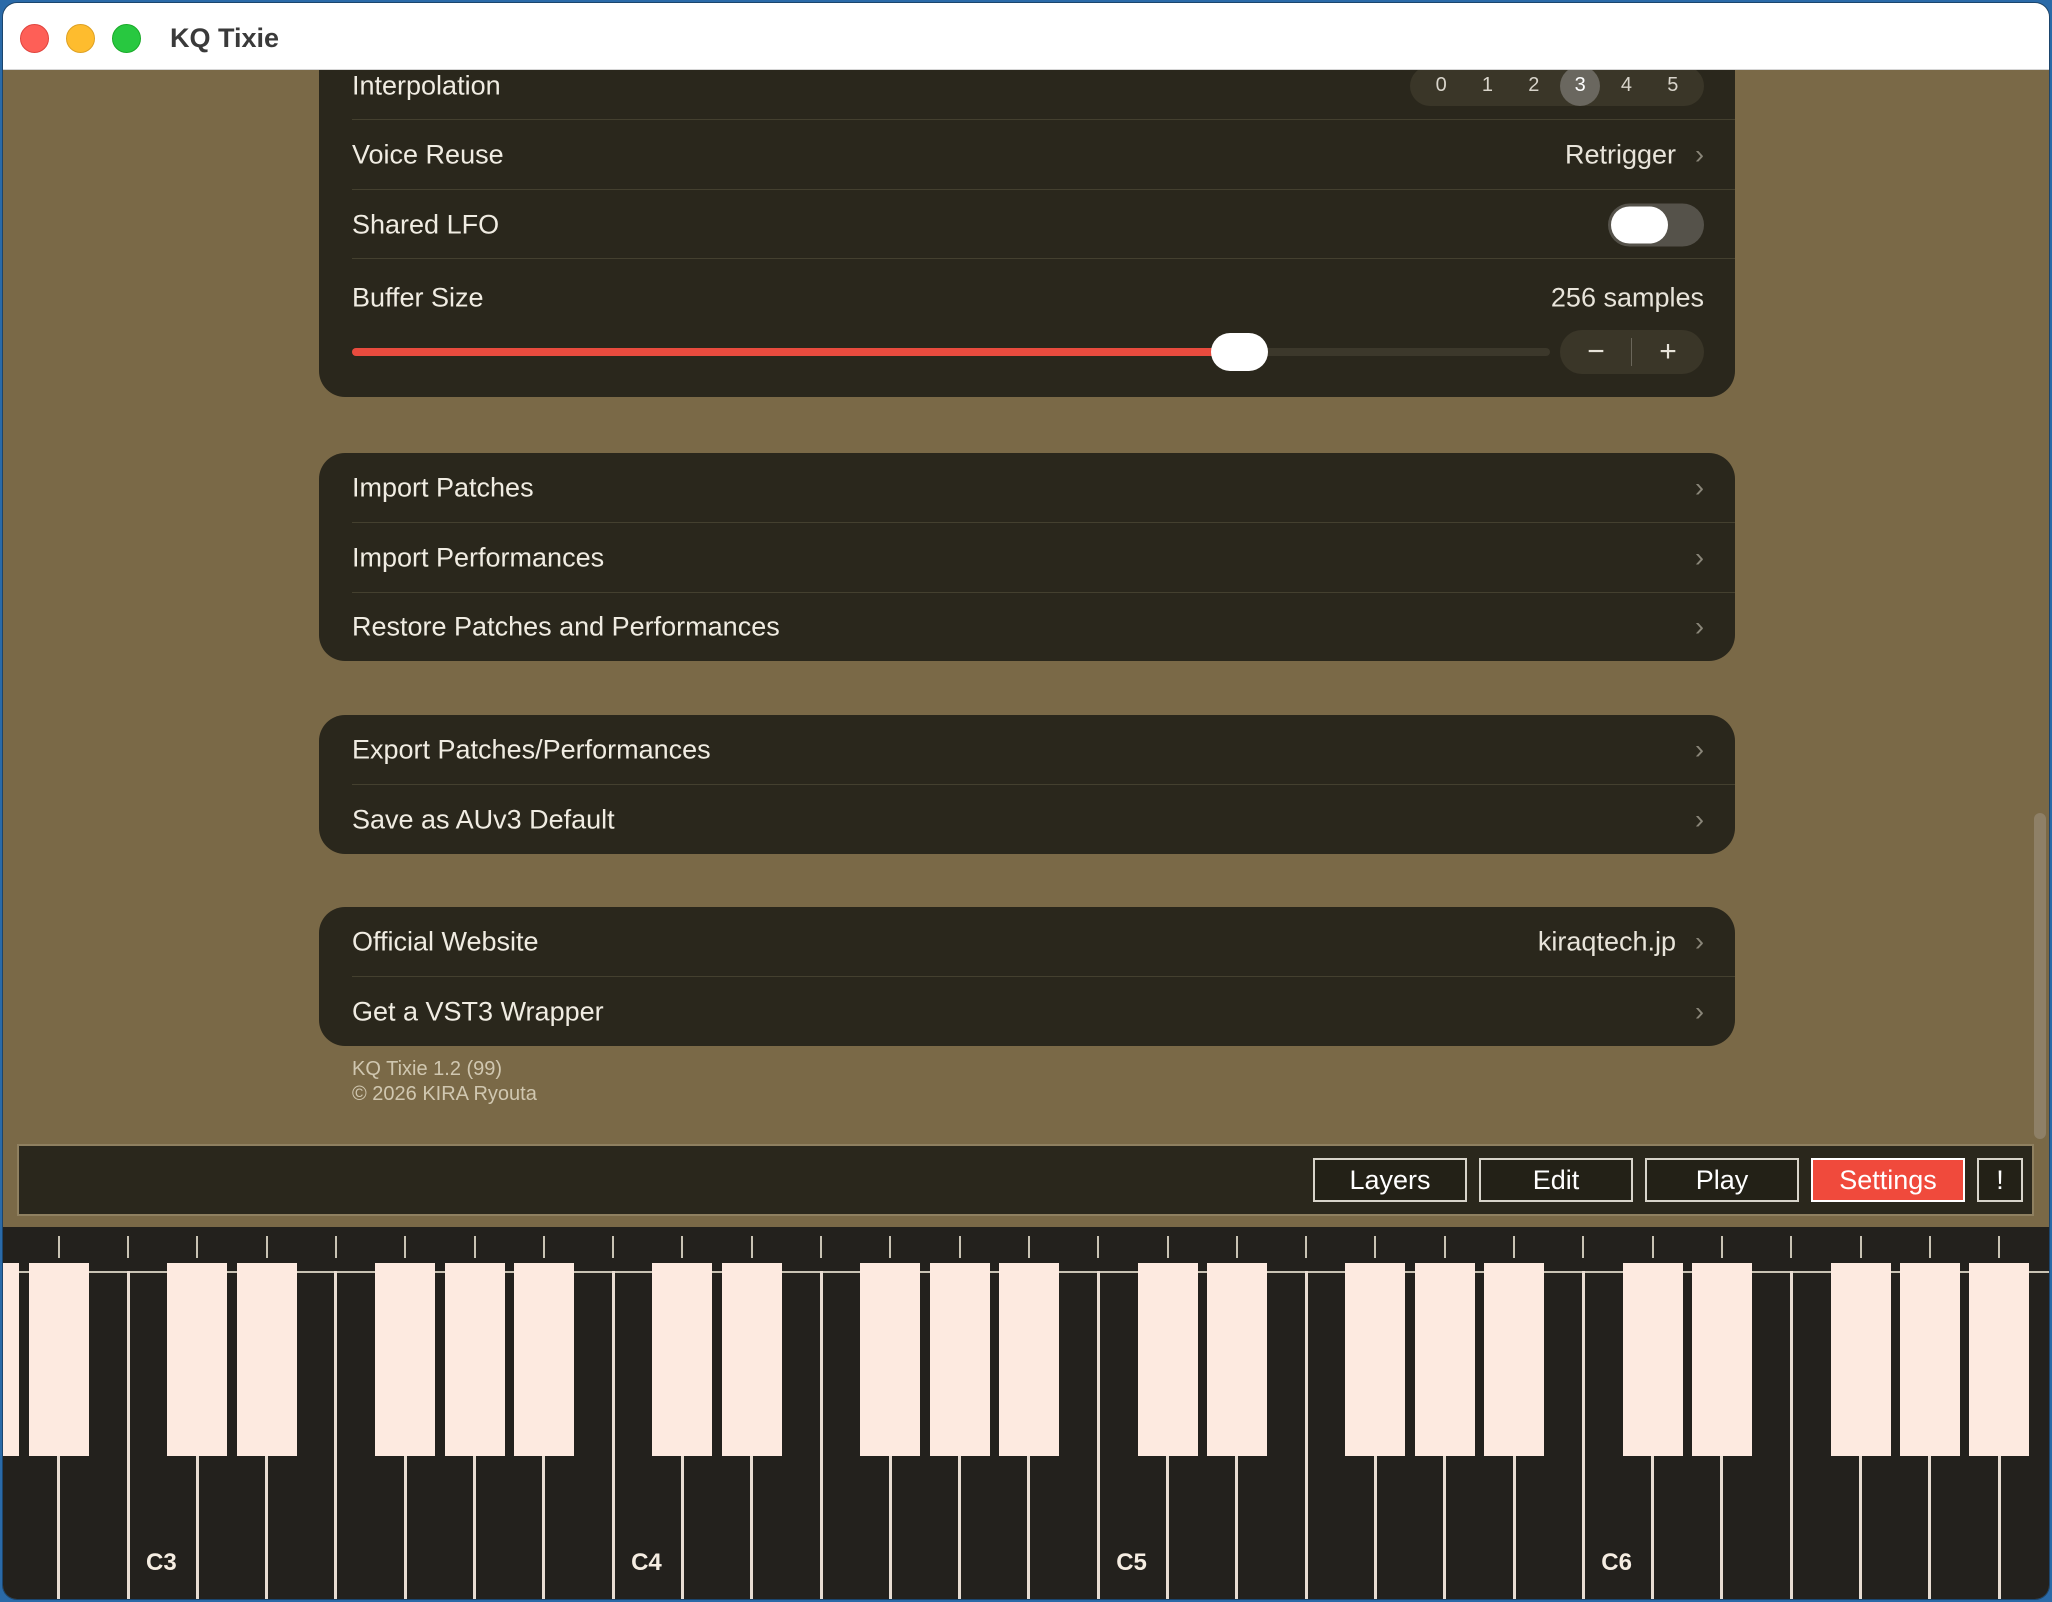 The height and width of the screenshot is (1602, 2052). I want to click on interpolation-option-1: 1, so click(1487, 88).